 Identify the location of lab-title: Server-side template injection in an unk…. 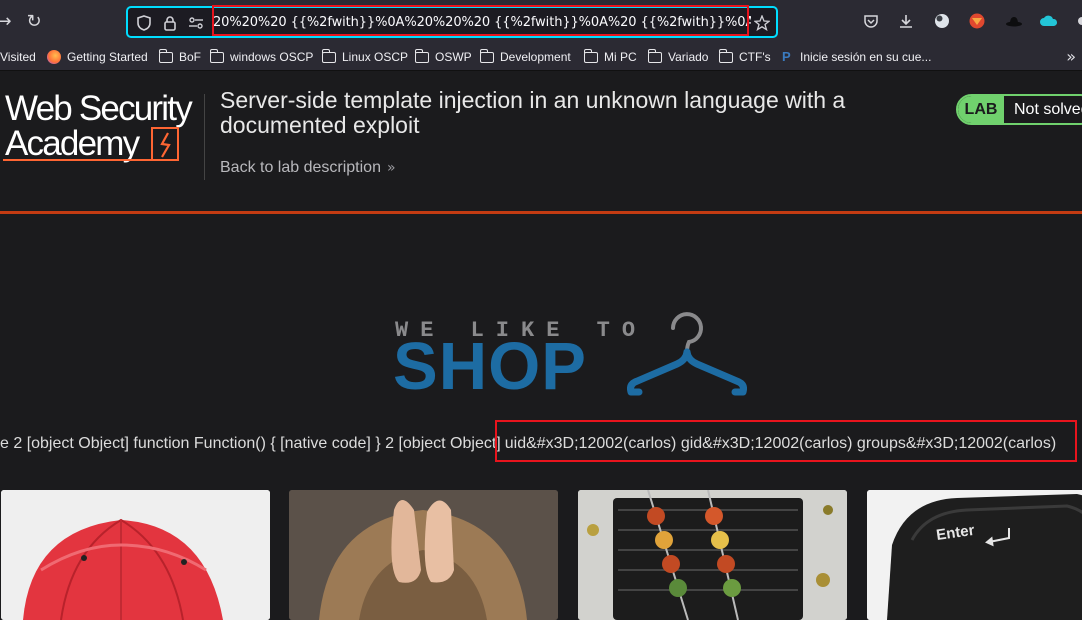
(533, 112).